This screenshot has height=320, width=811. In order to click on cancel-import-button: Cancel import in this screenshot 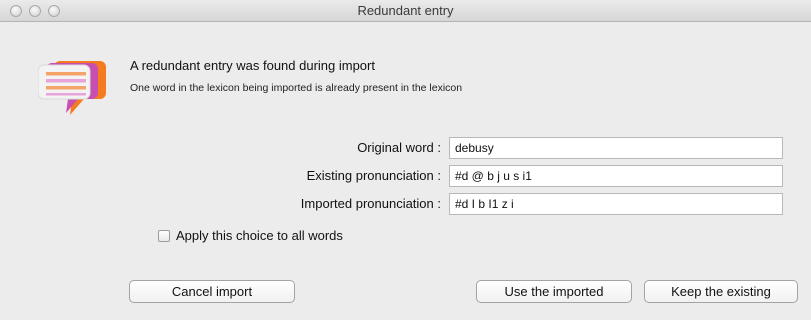, I will do `click(212, 291)`.